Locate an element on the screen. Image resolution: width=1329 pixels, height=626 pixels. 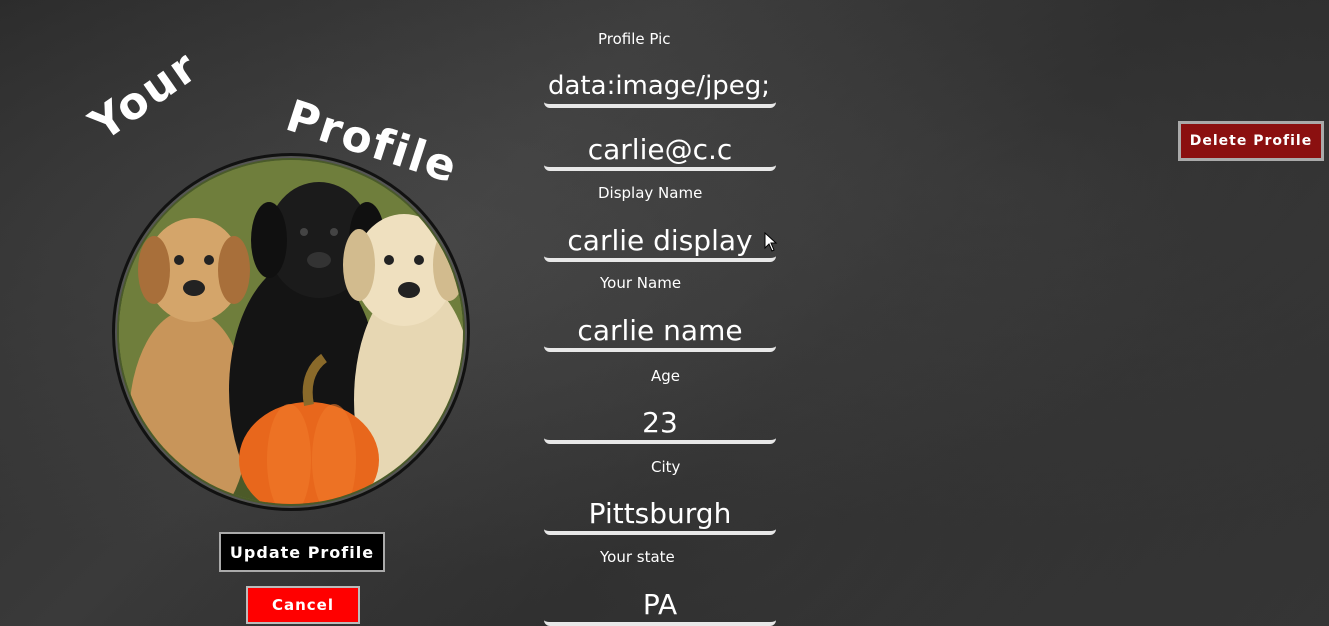
age-input is located at coordinates (660, 424).